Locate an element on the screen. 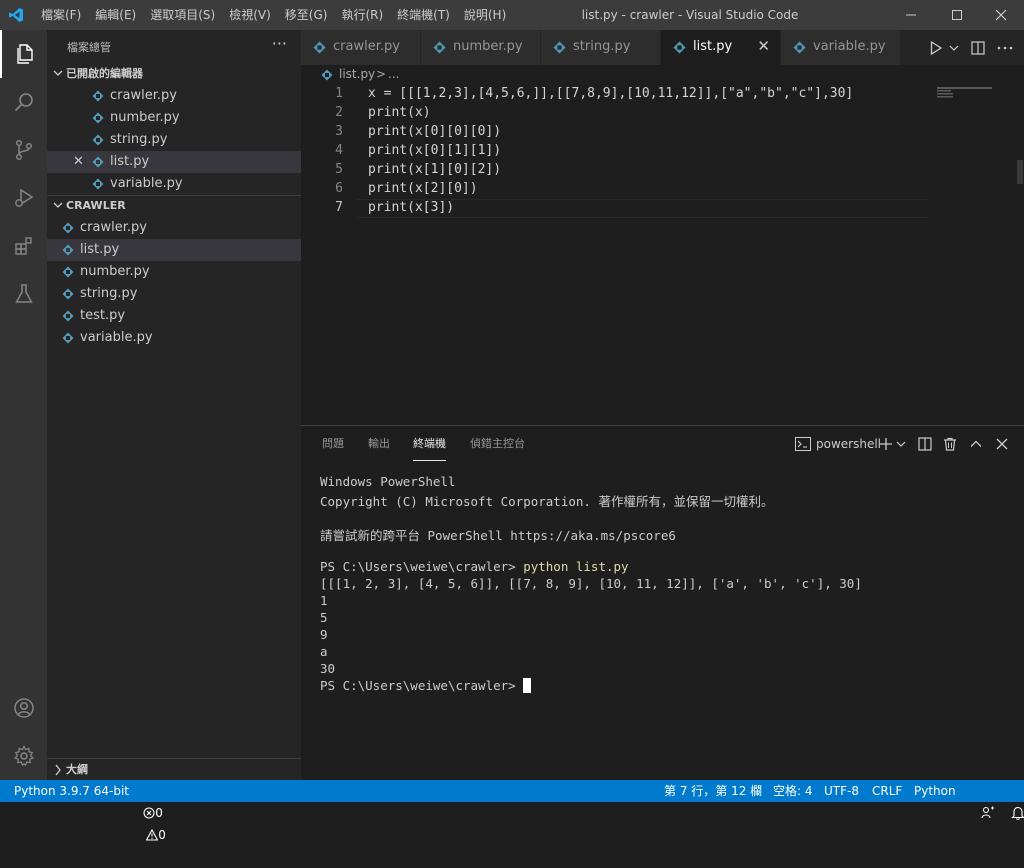 The image size is (1024, 868). editor-scrollbar is located at coordinates (1019, 255).